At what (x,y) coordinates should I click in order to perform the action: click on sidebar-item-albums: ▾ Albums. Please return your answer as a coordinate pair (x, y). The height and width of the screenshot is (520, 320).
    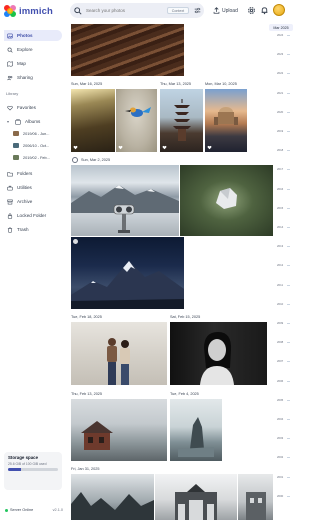
    Looking at the image, I should click on (33, 121).